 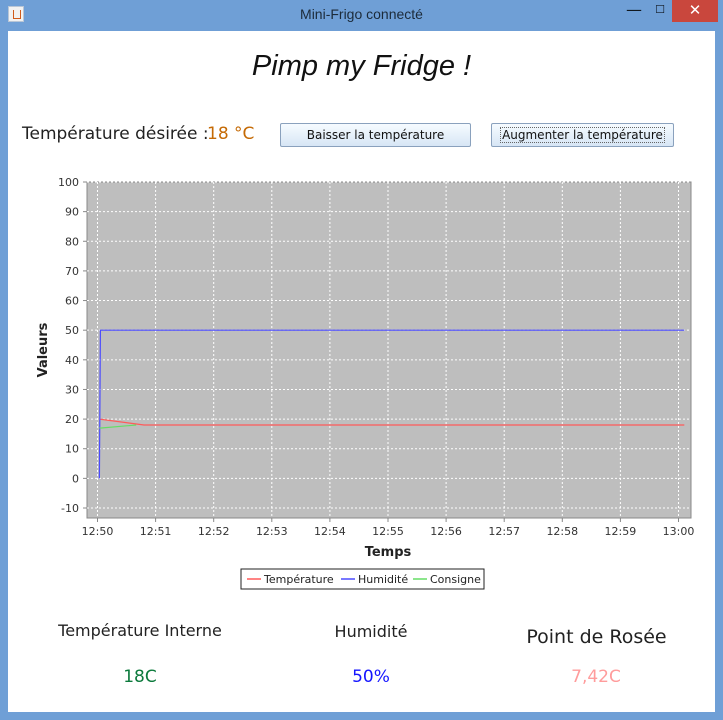 What do you see at coordinates (140, 630) in the screenshot?
I see `internal-temperature-label: Température Interne` at bounding box center [140, 630].